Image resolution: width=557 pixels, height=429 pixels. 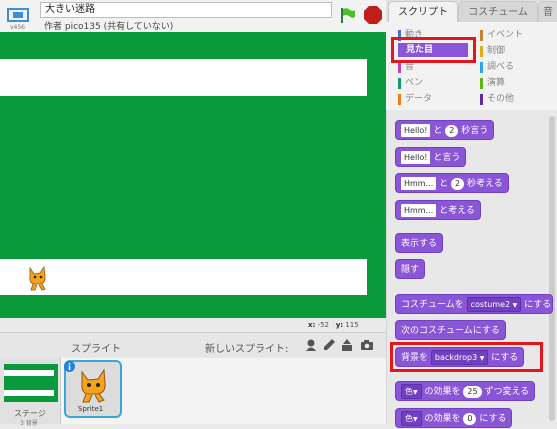 What do you see at coordinates (474, 304) in the screenshot?
I see `block-switch-costume: コスチュームを costume2 ▼ にする` at bounding box center [474, 304].